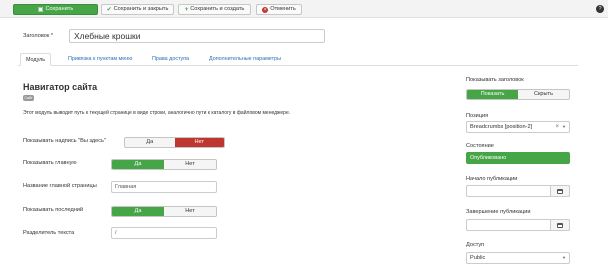 The height and width of the screenshot is (276, 608). Describe the element at coordinates (38, 36) in the screenshot. I see `title-label: Заголовок *` at that location.